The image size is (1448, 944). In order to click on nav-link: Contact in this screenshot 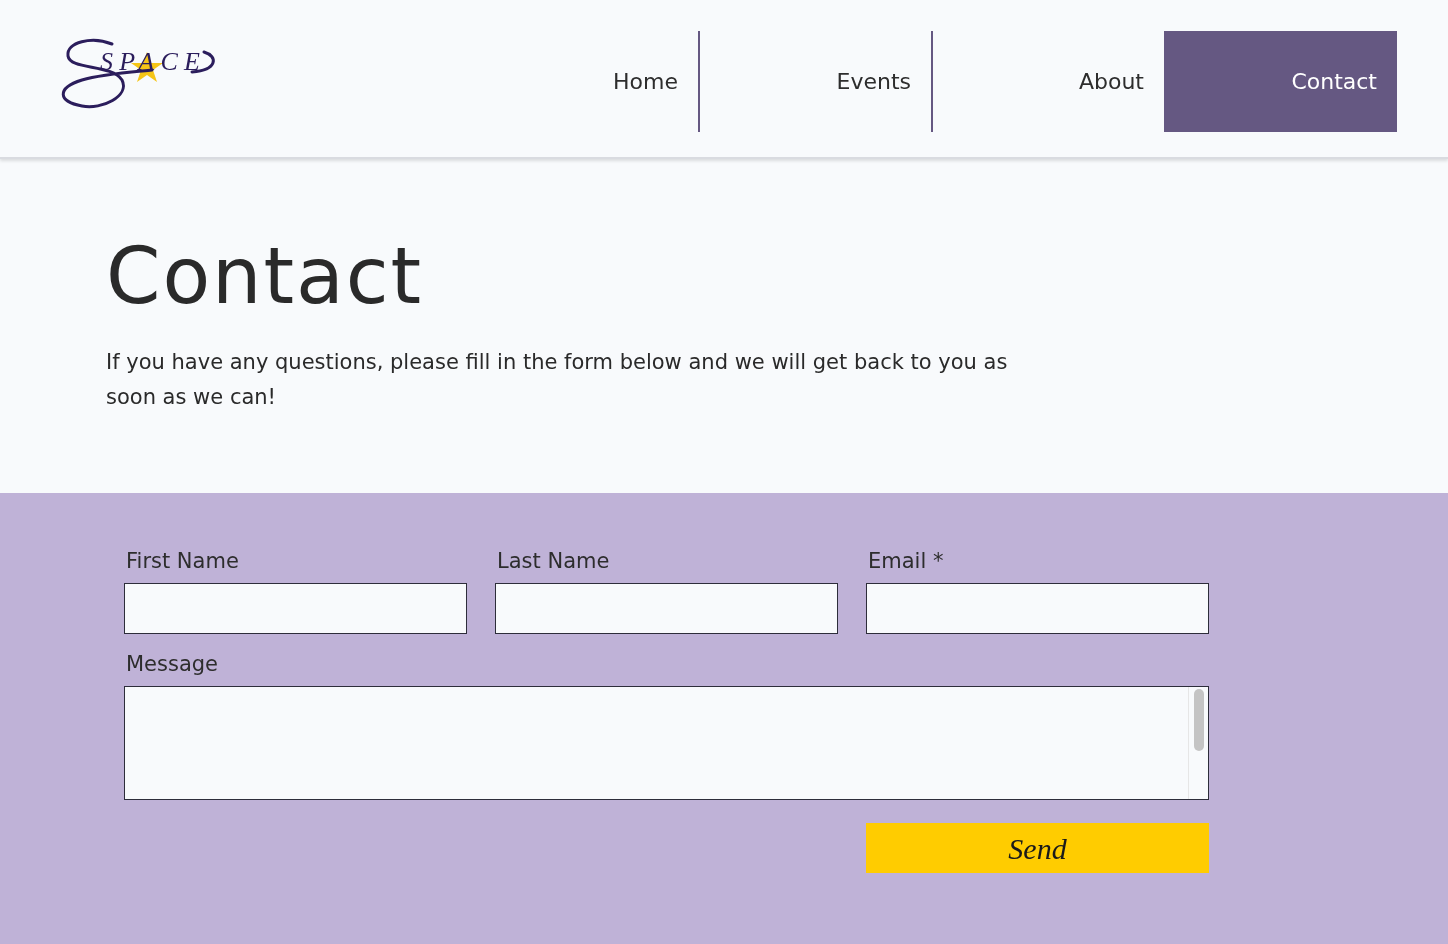, I will do `click(1280, 81)`.